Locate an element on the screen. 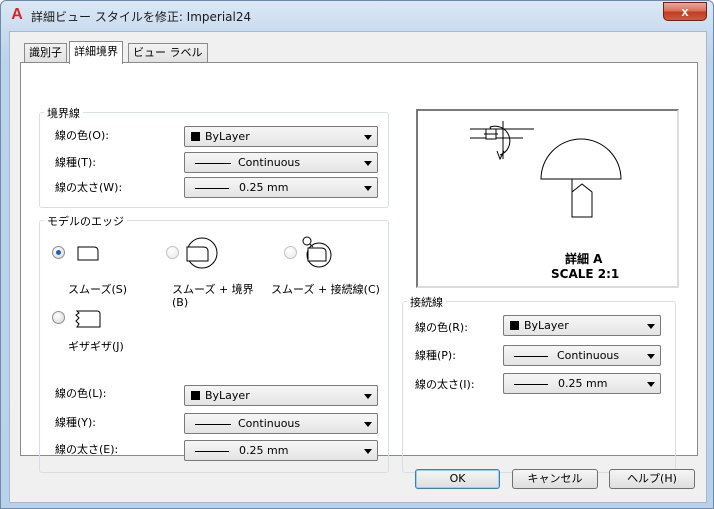 The height and width of the screenshot is (509, 714). connection-weight-label: 線の太さ(I): is located at coordinates (445, 384).